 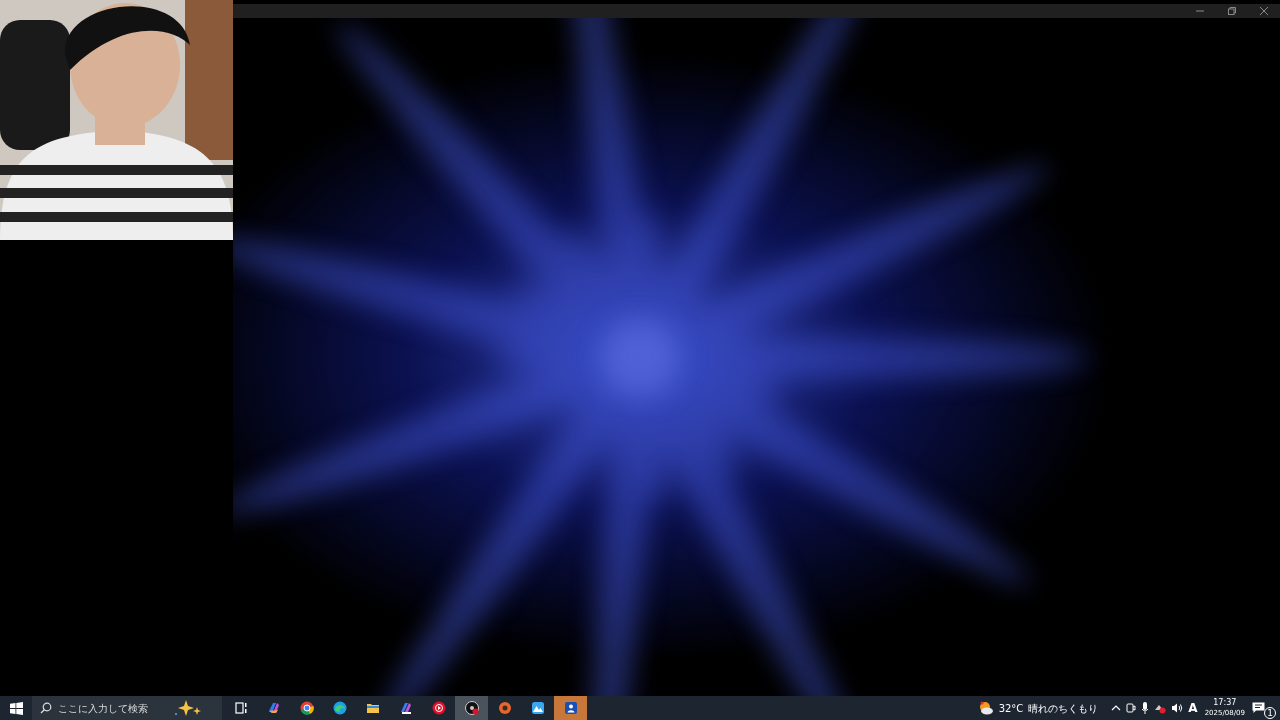 I want to click on notification-count: 1, so click(x=1270, y=713).